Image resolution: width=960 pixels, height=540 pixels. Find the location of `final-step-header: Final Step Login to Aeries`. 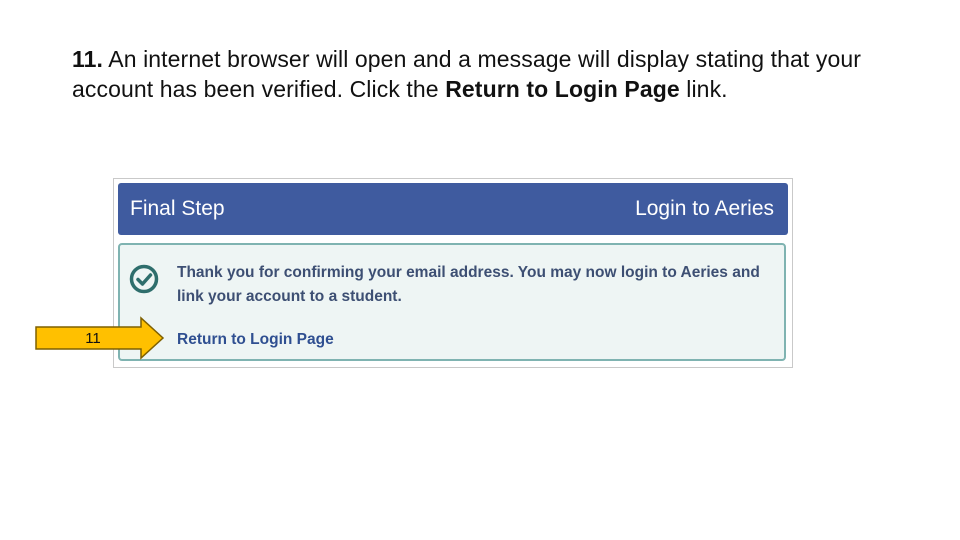

final-step-header: Final Step Login to Aeries is located at coordinates (453, 209).